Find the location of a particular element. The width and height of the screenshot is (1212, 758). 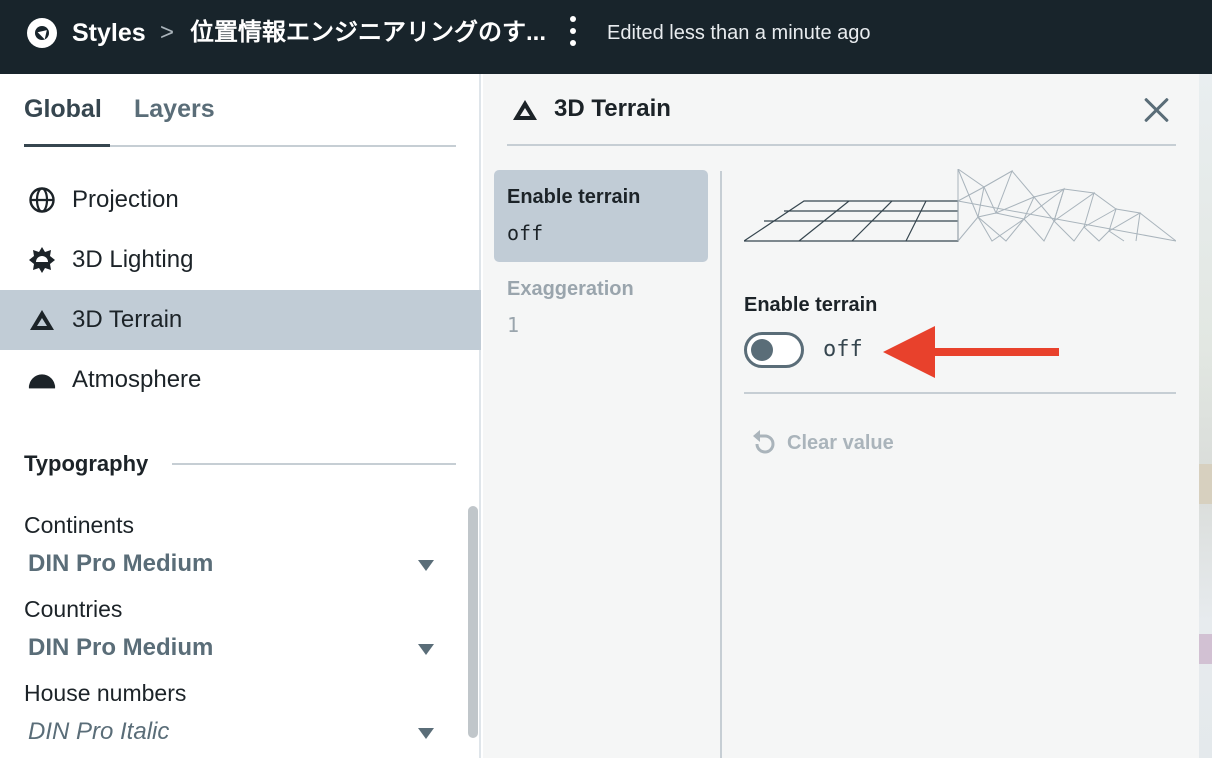

font-label-house-numbers: House numbers is located at coordinates (105, 693).